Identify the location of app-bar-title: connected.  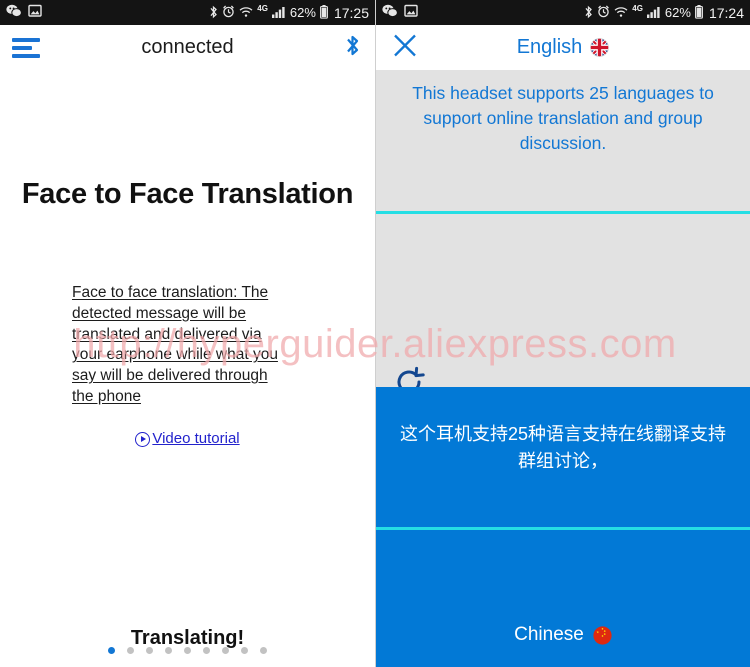
(187, 47).